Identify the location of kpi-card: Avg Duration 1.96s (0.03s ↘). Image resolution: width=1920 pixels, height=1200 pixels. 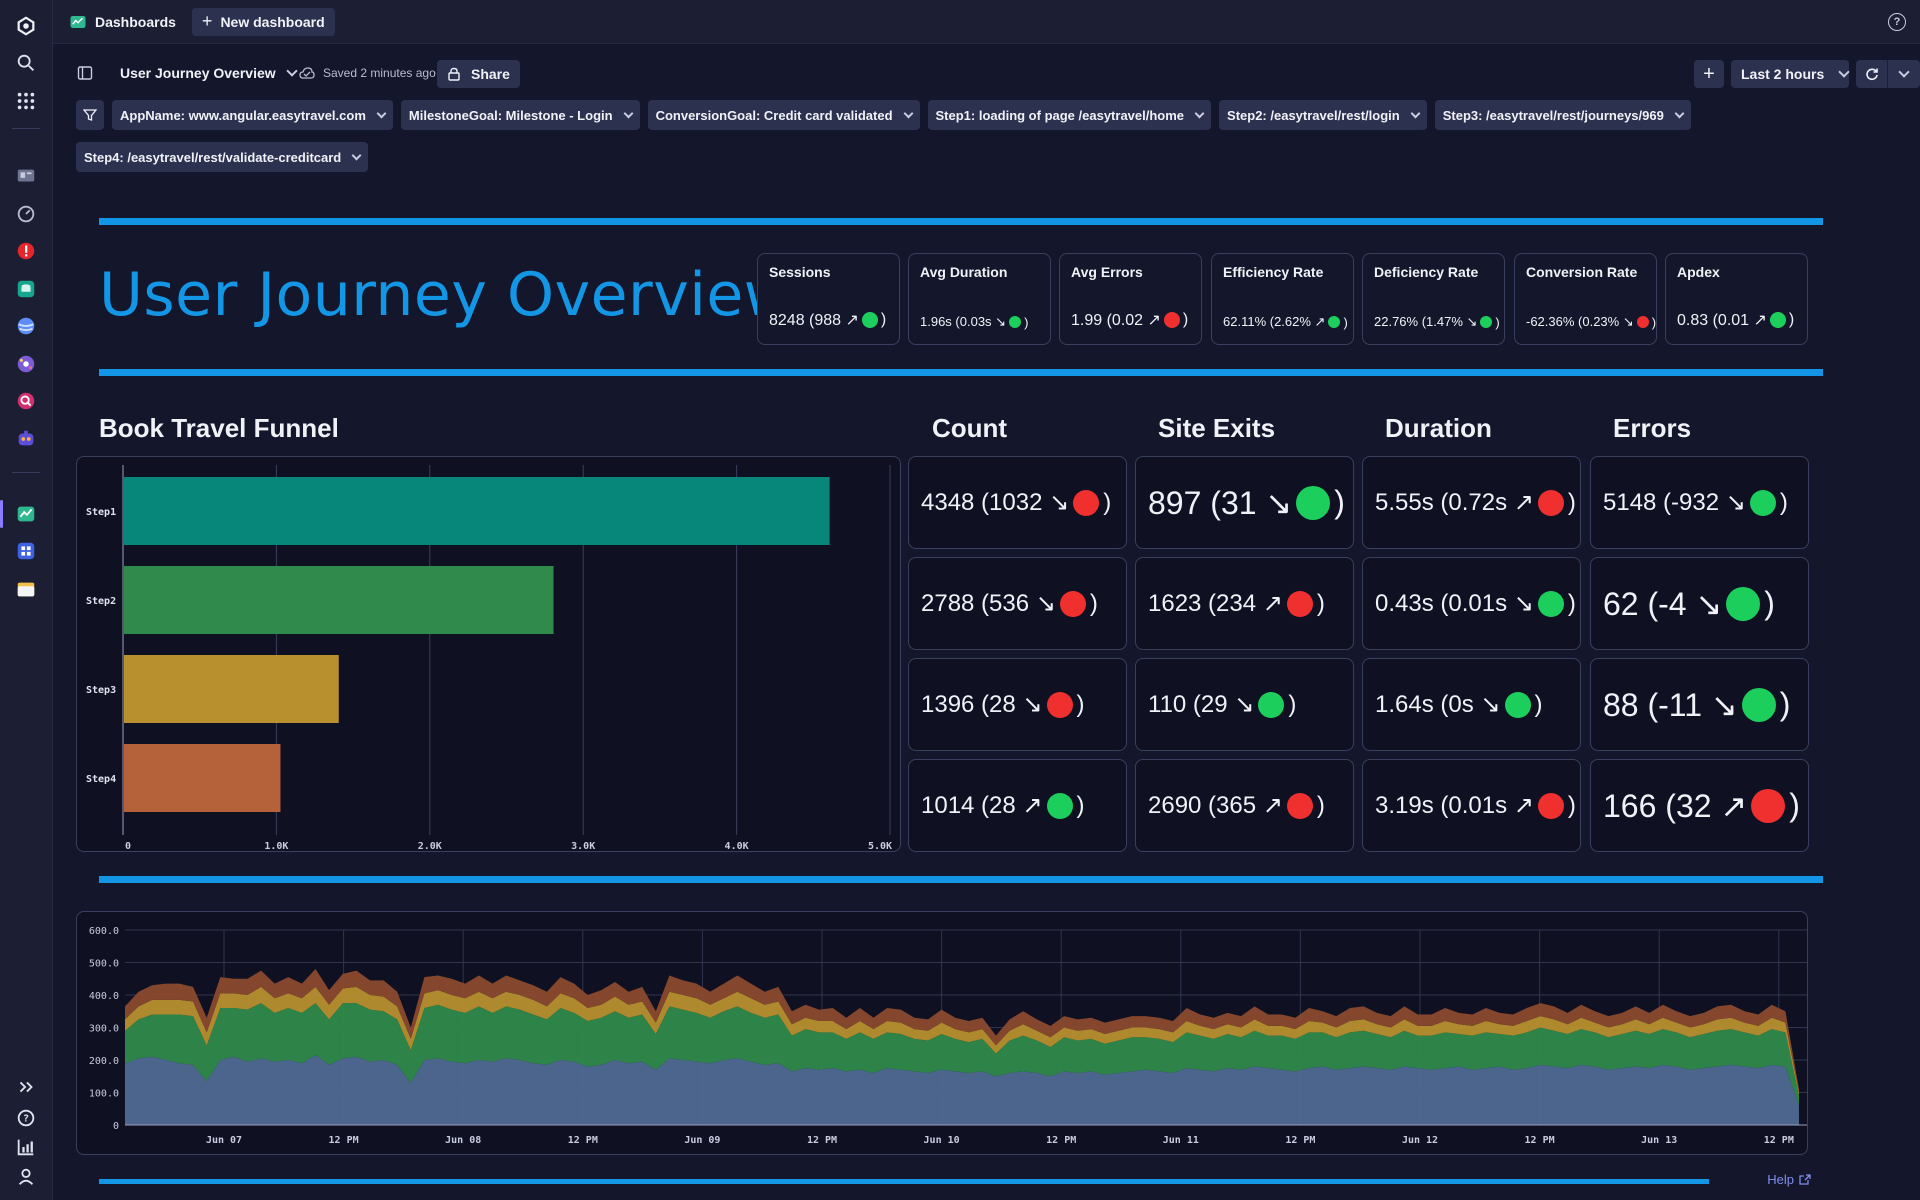
(979, 299).